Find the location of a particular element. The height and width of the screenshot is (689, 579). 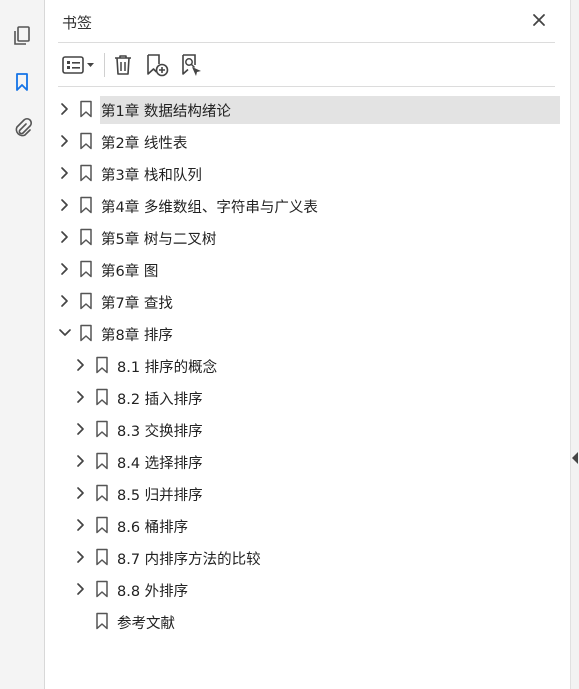

bookmark-item: 8.3 交换排序 is located at coordinates (307, 429).